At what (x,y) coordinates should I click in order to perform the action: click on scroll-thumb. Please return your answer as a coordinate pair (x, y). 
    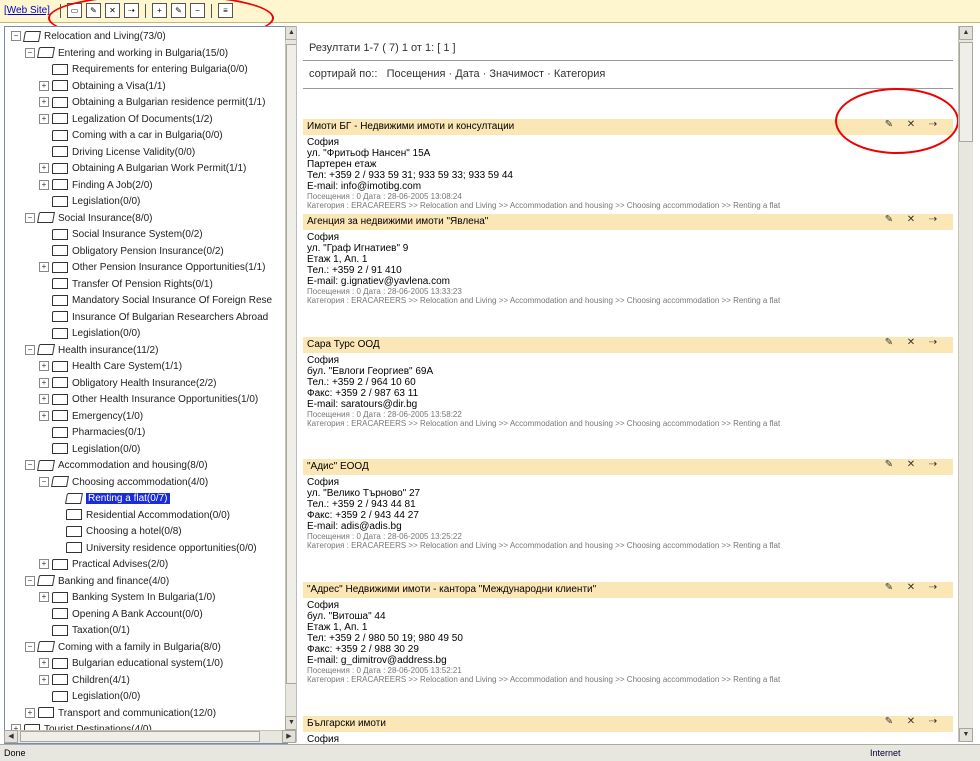
    Looking at the image, I should click on (966, 92).